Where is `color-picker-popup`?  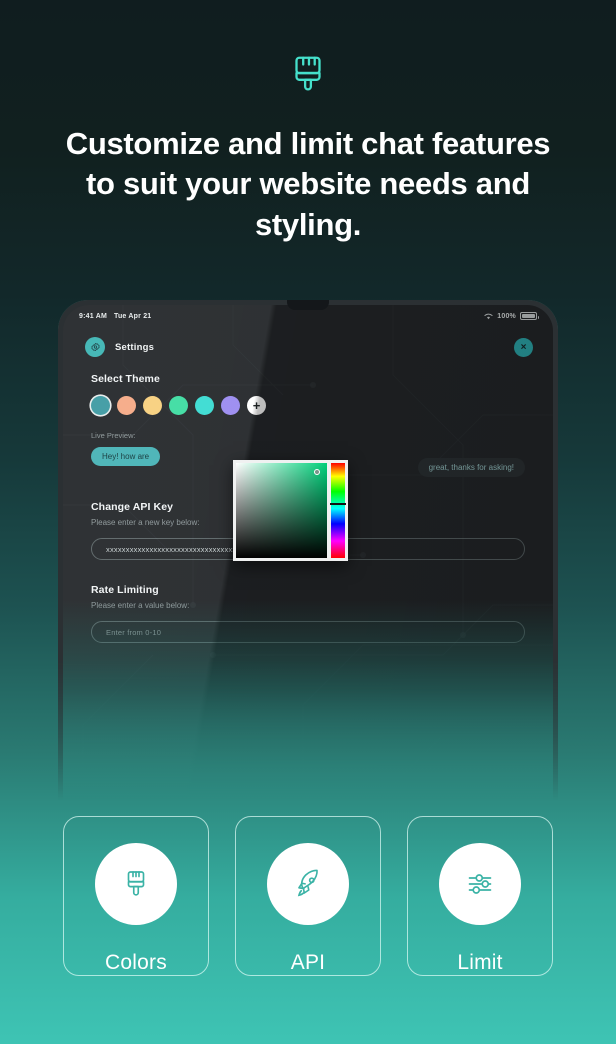
color-picker-popup is located at coordinates (290, 510).